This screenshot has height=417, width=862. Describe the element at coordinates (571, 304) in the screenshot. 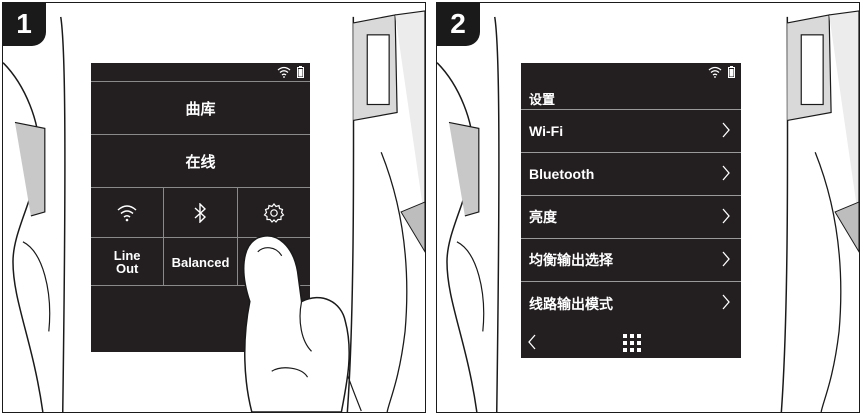

I see `menu-item-label: 线路输出模式` at that location.